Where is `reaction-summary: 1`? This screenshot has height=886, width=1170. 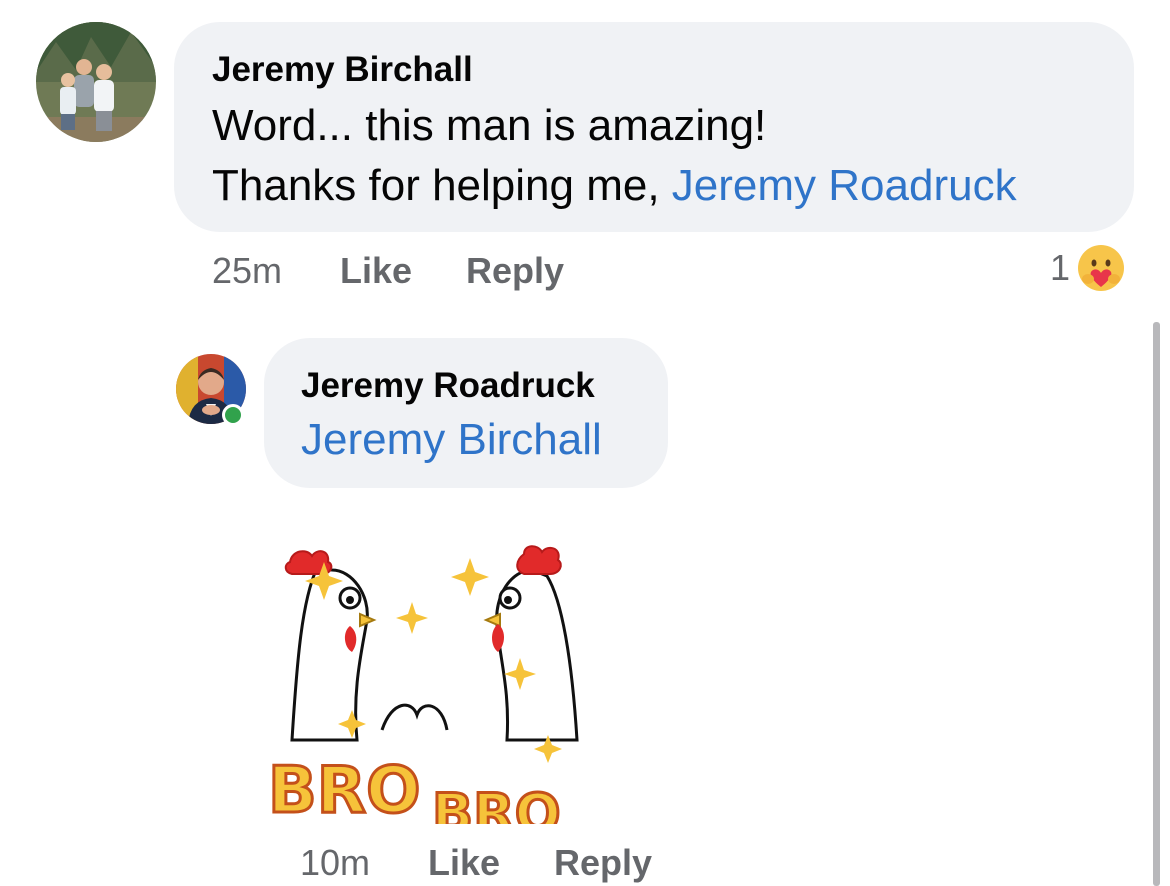 reaction-summary: 1 is located at coordinates (1088, 268).